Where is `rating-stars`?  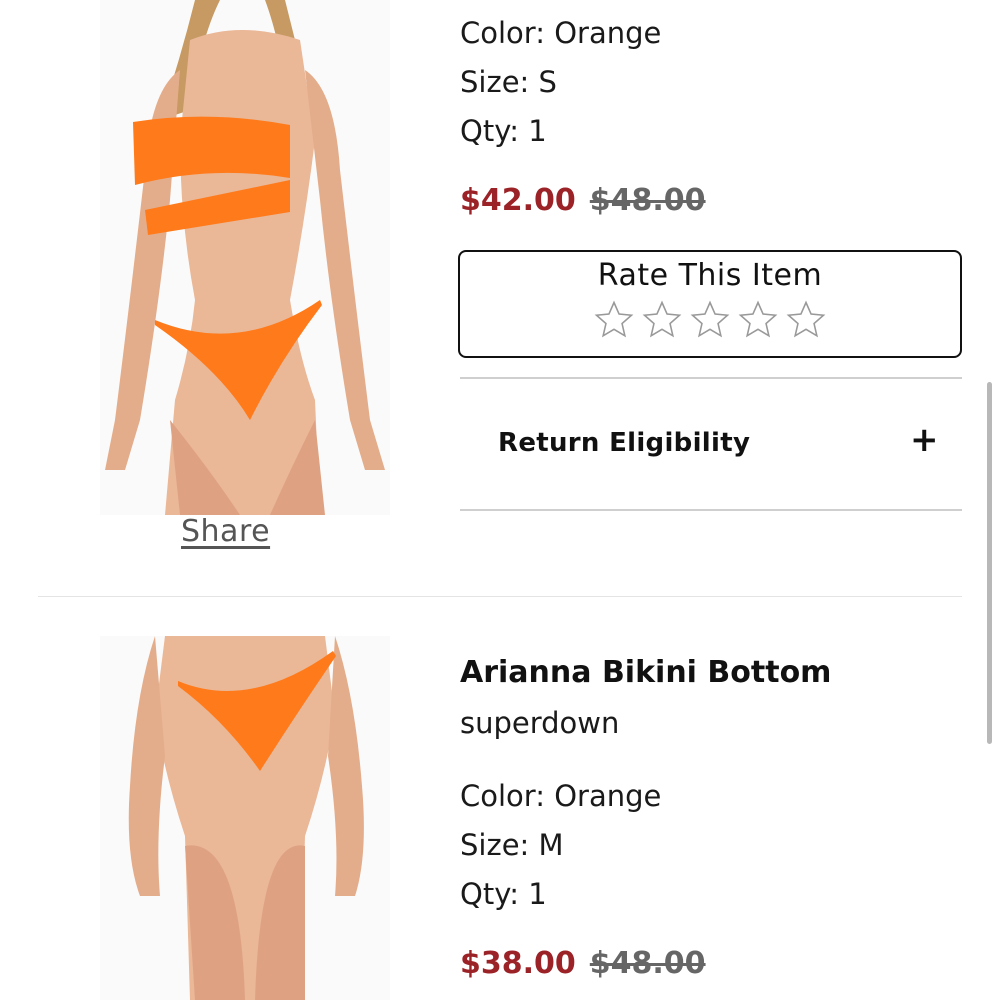 rating-stars is located at coordinates (710, 320).